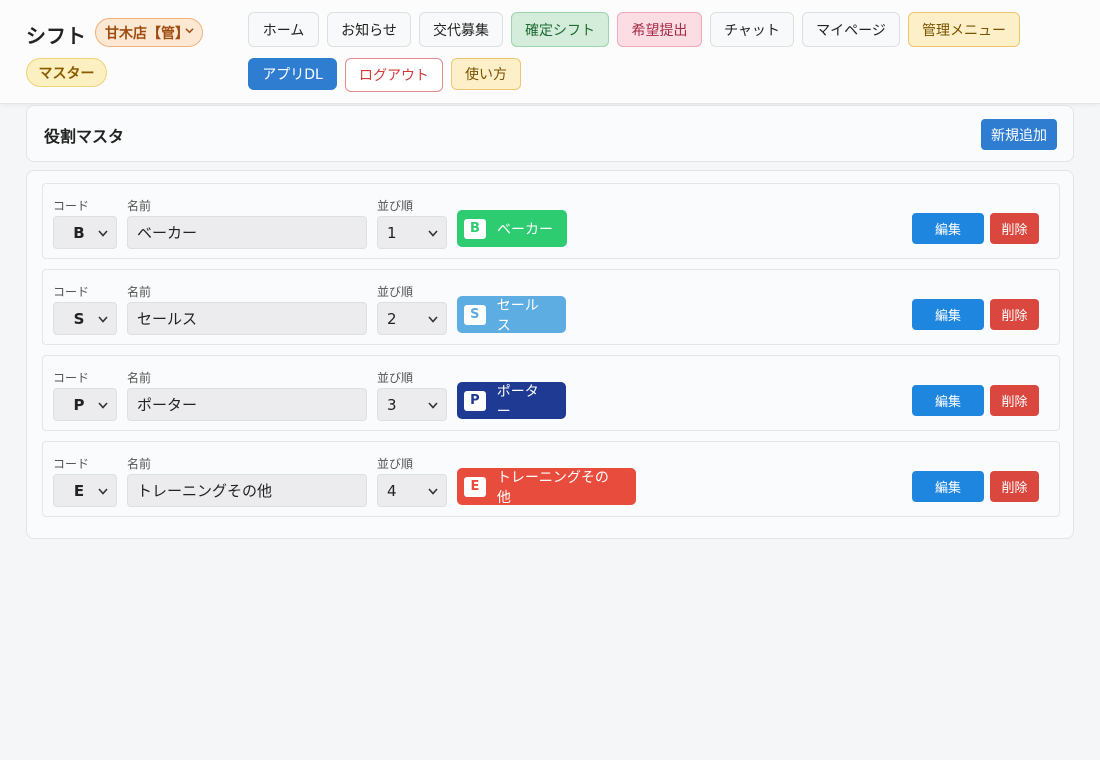 This screenshot has height=760, width=1100. I want to click on role-letter: S, so click(475, 314).